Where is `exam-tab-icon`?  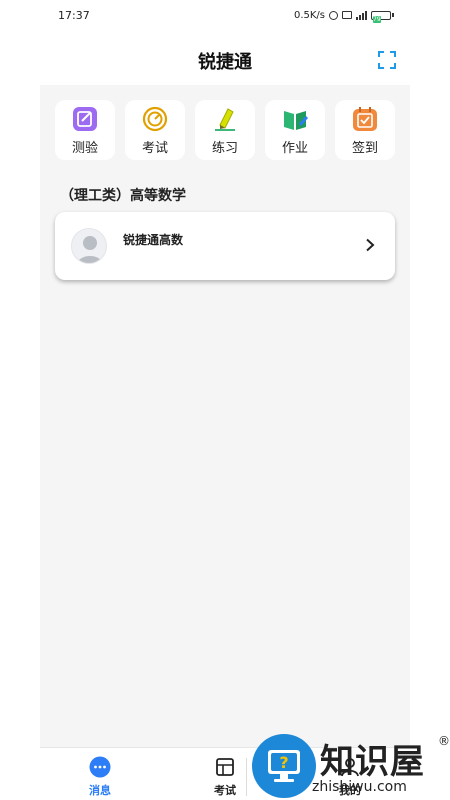
exam-tab-icon is located at coordinates (225, 767).